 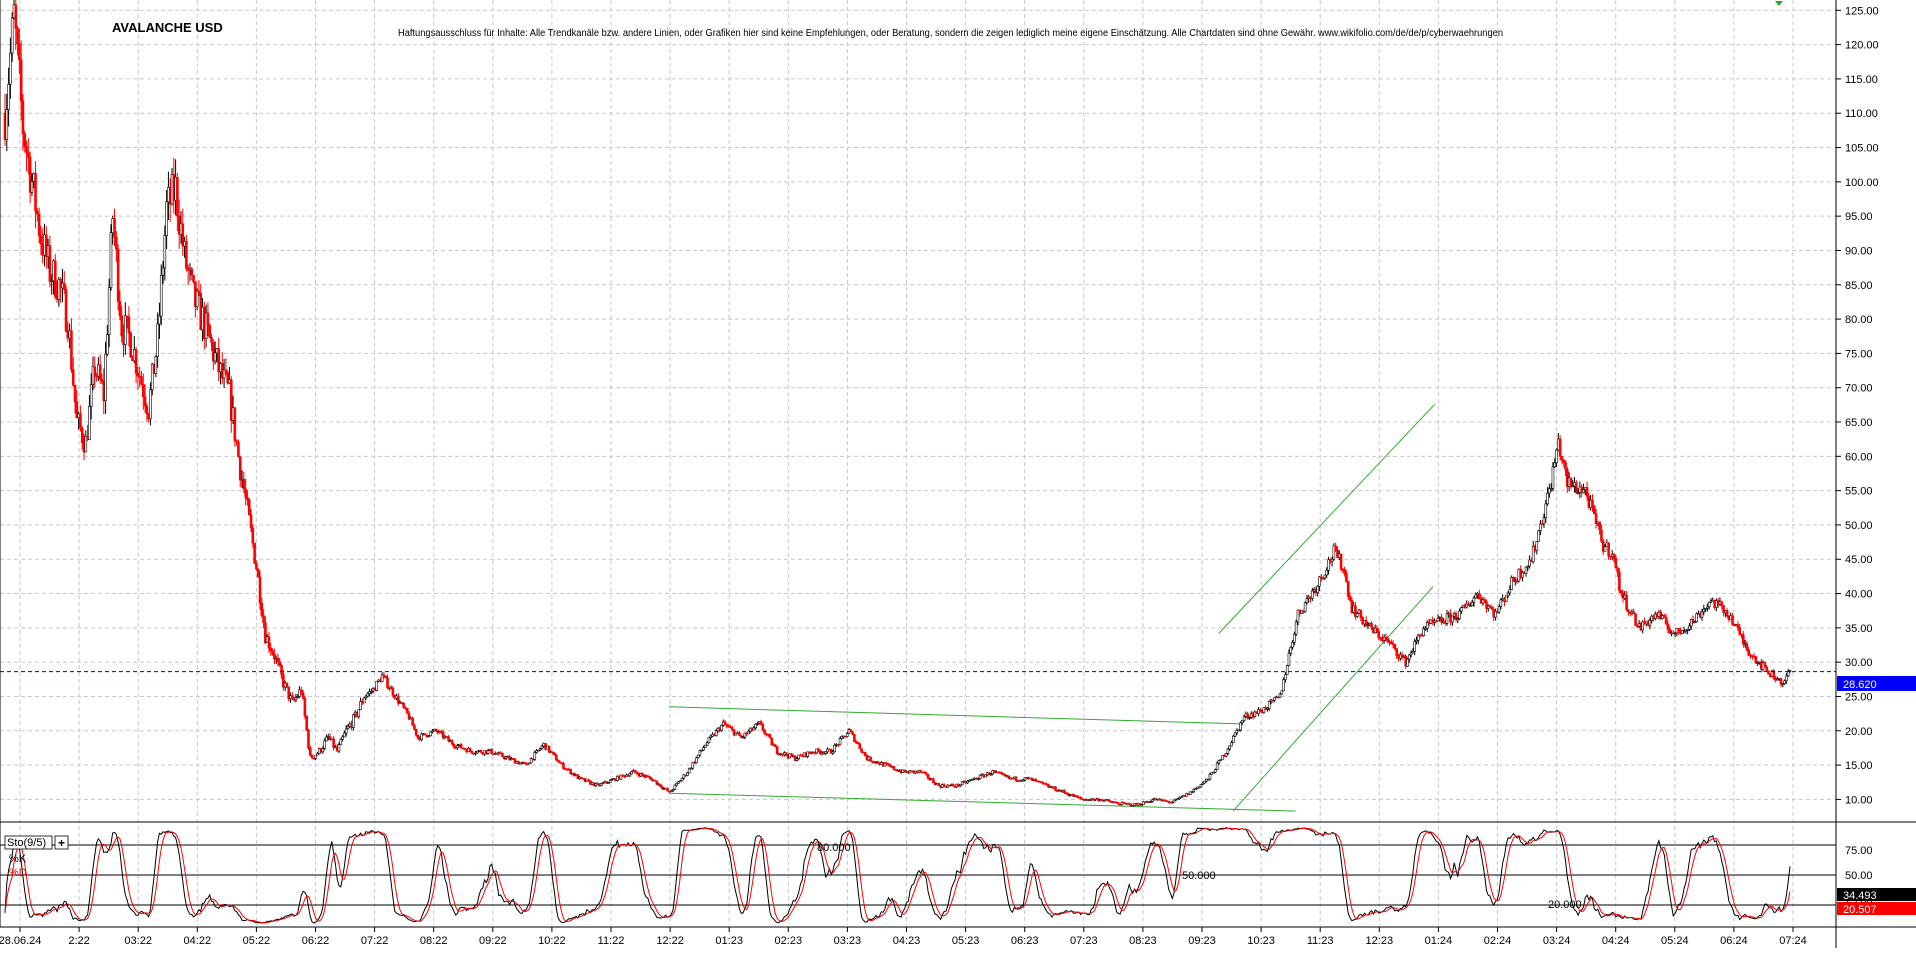 What do you see at coordinates (434, 941) in the screenshot?
I see `x-tick-label: 08:22` at bounding box center [434, 941].